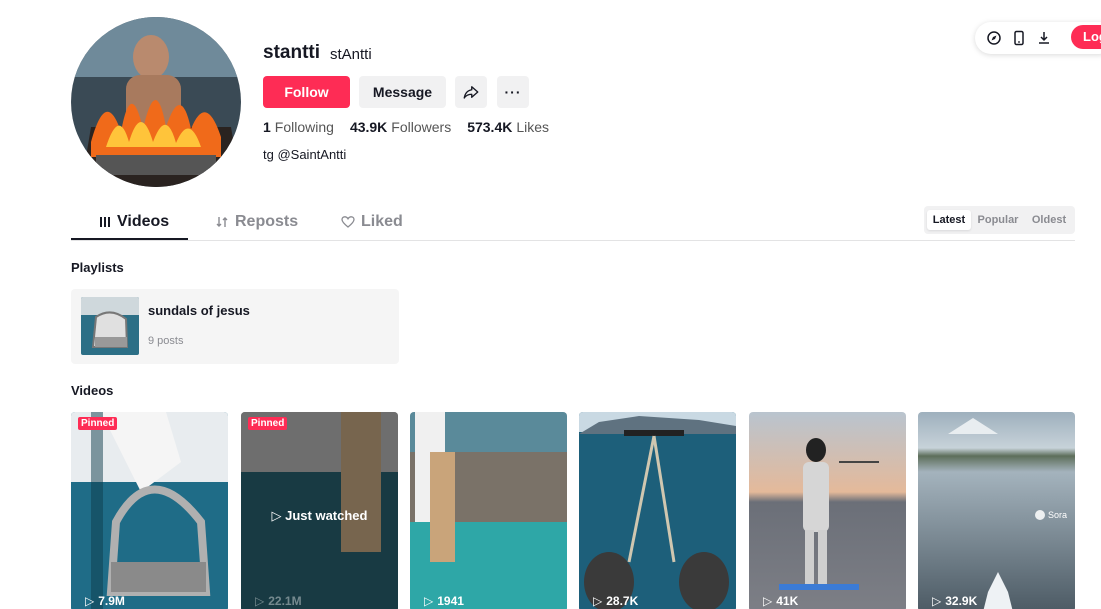  I want to click on profile-username: stantti, so click(291, 52).